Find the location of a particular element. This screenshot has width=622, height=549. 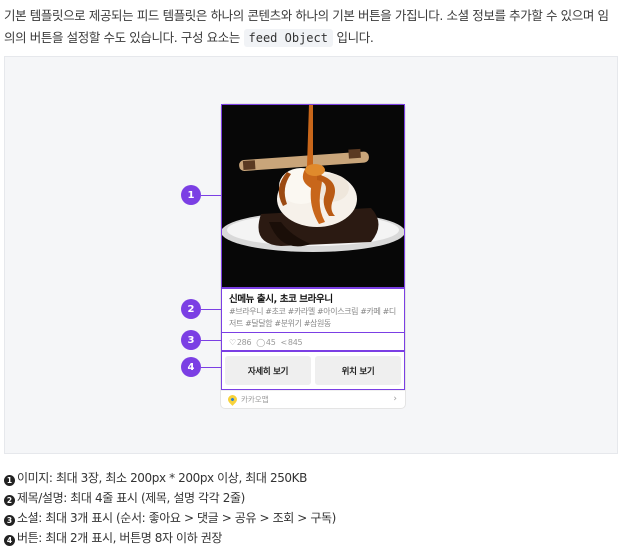

share-icon: < is located at coordinates (284, 342).